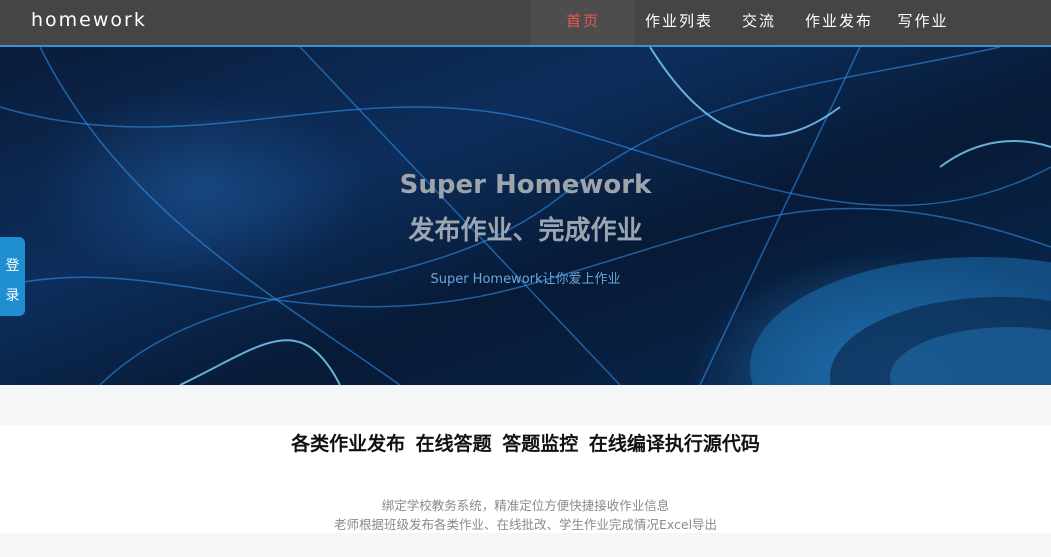 The image size is (1051, 557). What do you see at coordinates (583, 22) in the screenshot?
I see `nav-item-home: 首页` at bounding box center [583, 22].